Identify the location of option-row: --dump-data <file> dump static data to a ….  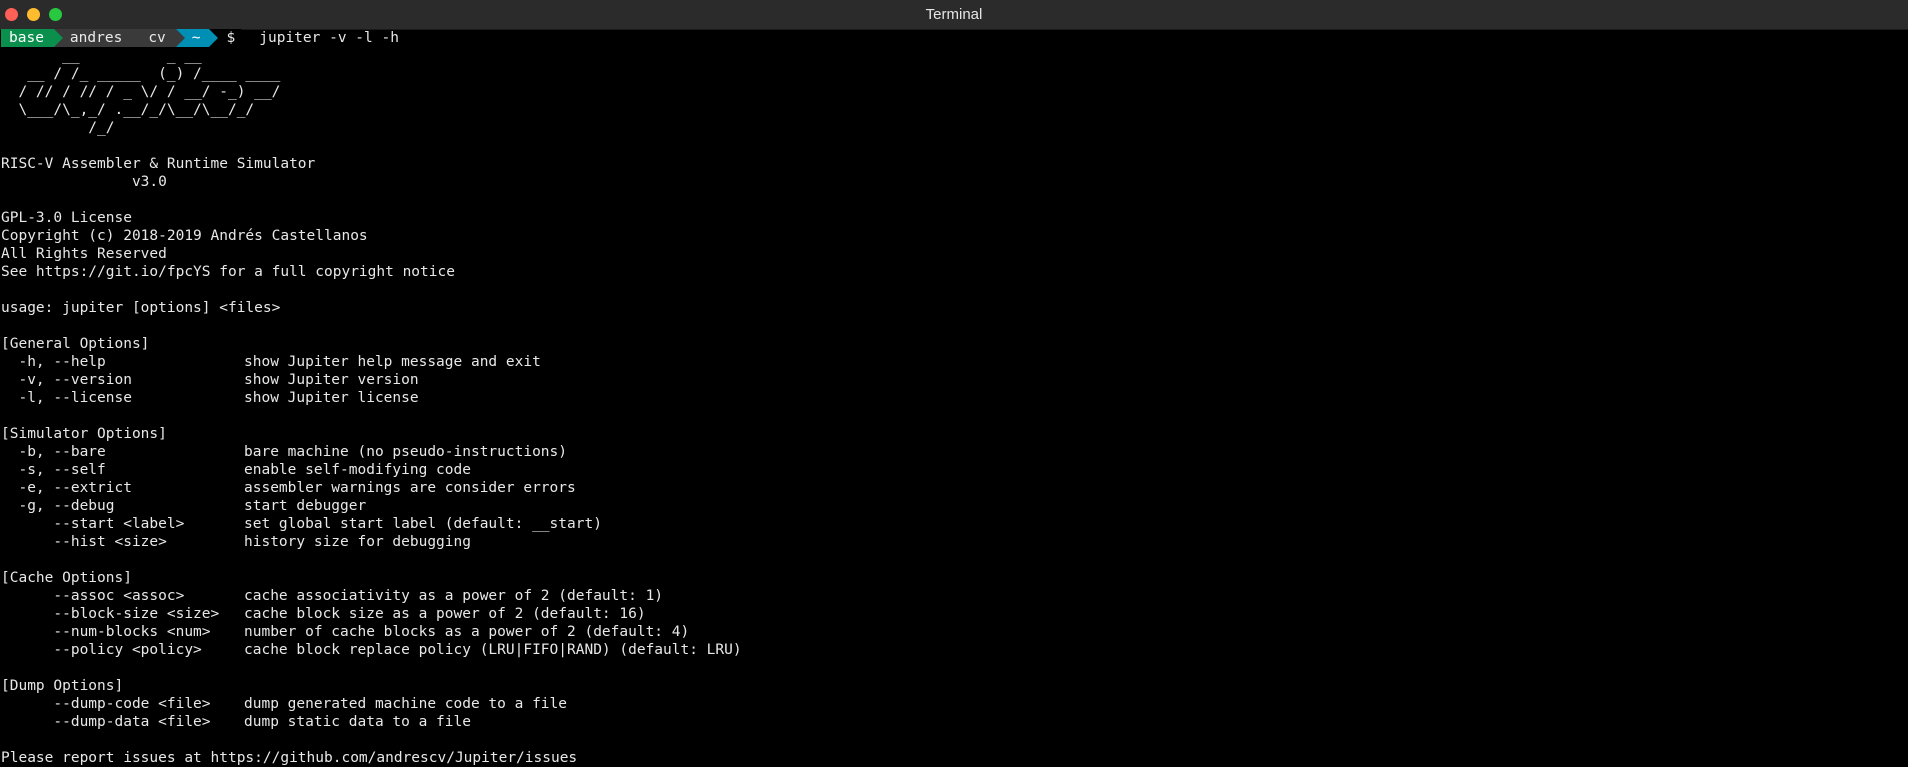
(954, 722).